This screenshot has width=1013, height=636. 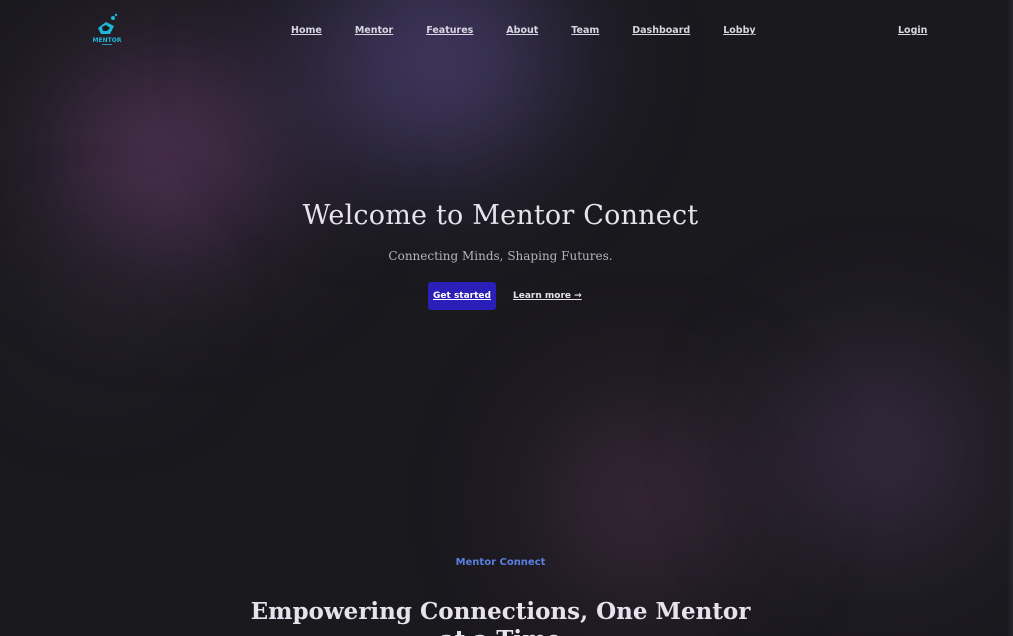 I want to click on nav-link-home: Home, so click(x=306, y=30).